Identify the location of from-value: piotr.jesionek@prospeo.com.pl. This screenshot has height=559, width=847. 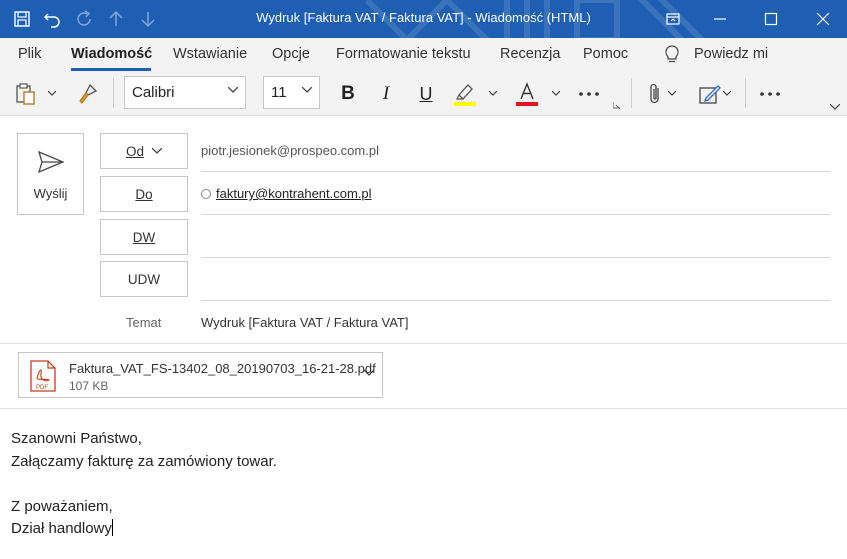
(290, 150).